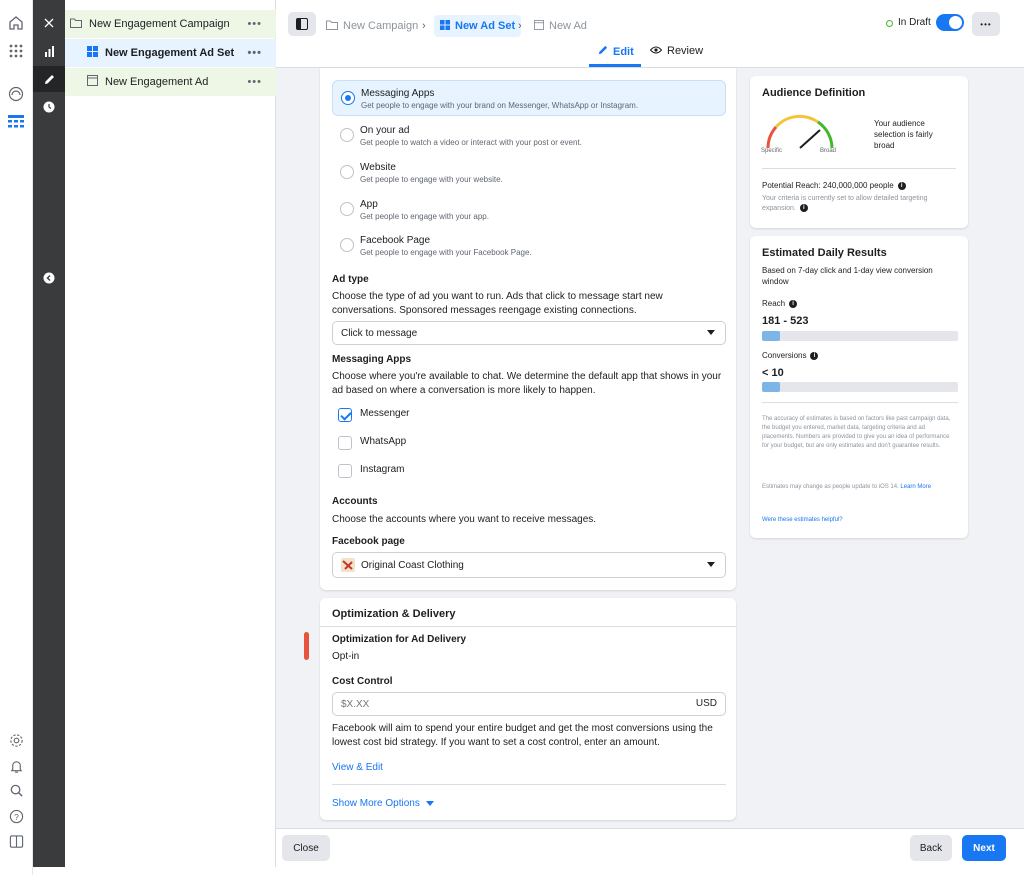  What do you see at coordinates (49, 51) in the screenshot?
I see `chart-icon` at bounding box center [49, 51].